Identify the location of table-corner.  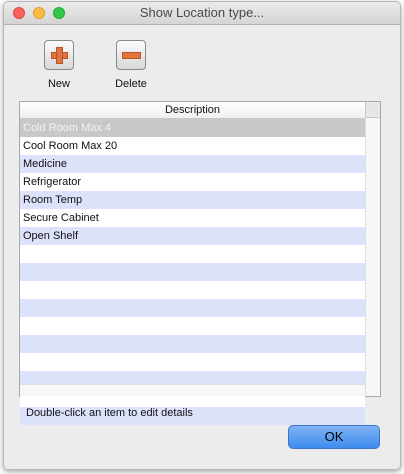
(372, 110).